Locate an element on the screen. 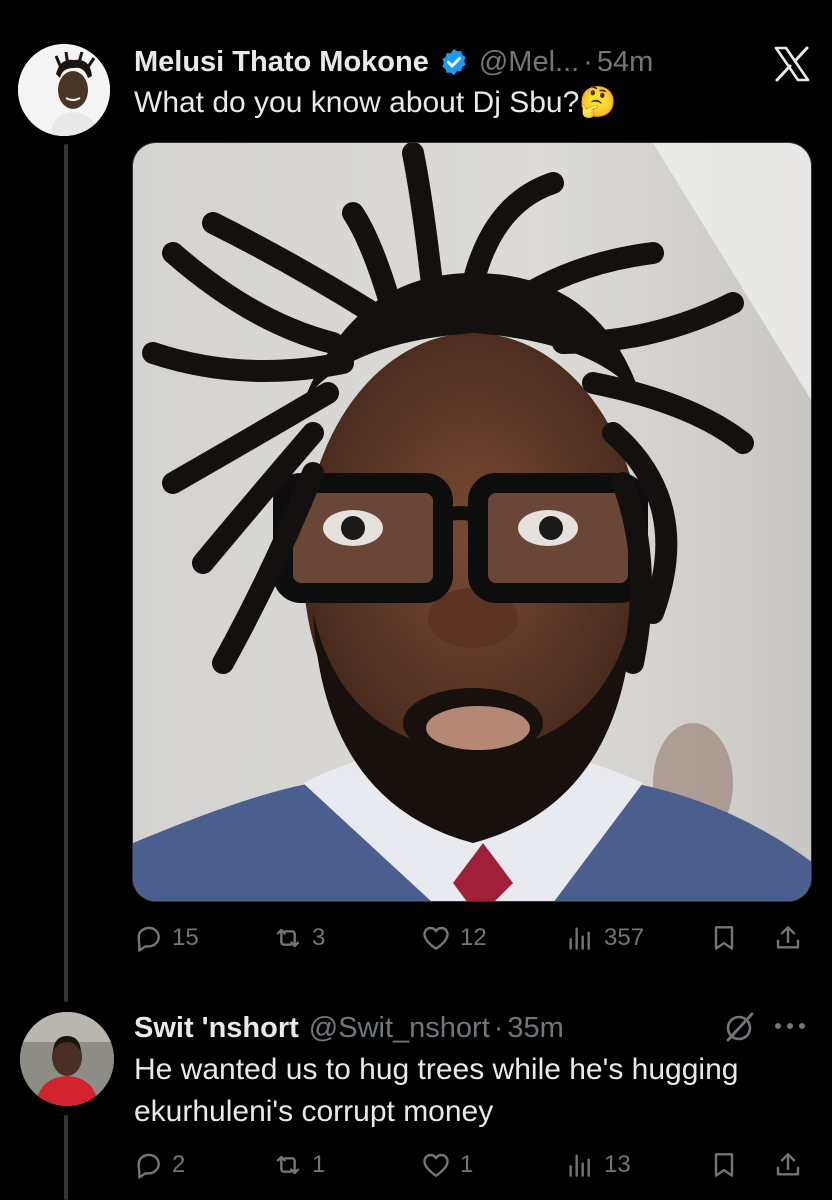 The image size is (832, 1200). x-logo-icon is located at coordinates (792, 64).